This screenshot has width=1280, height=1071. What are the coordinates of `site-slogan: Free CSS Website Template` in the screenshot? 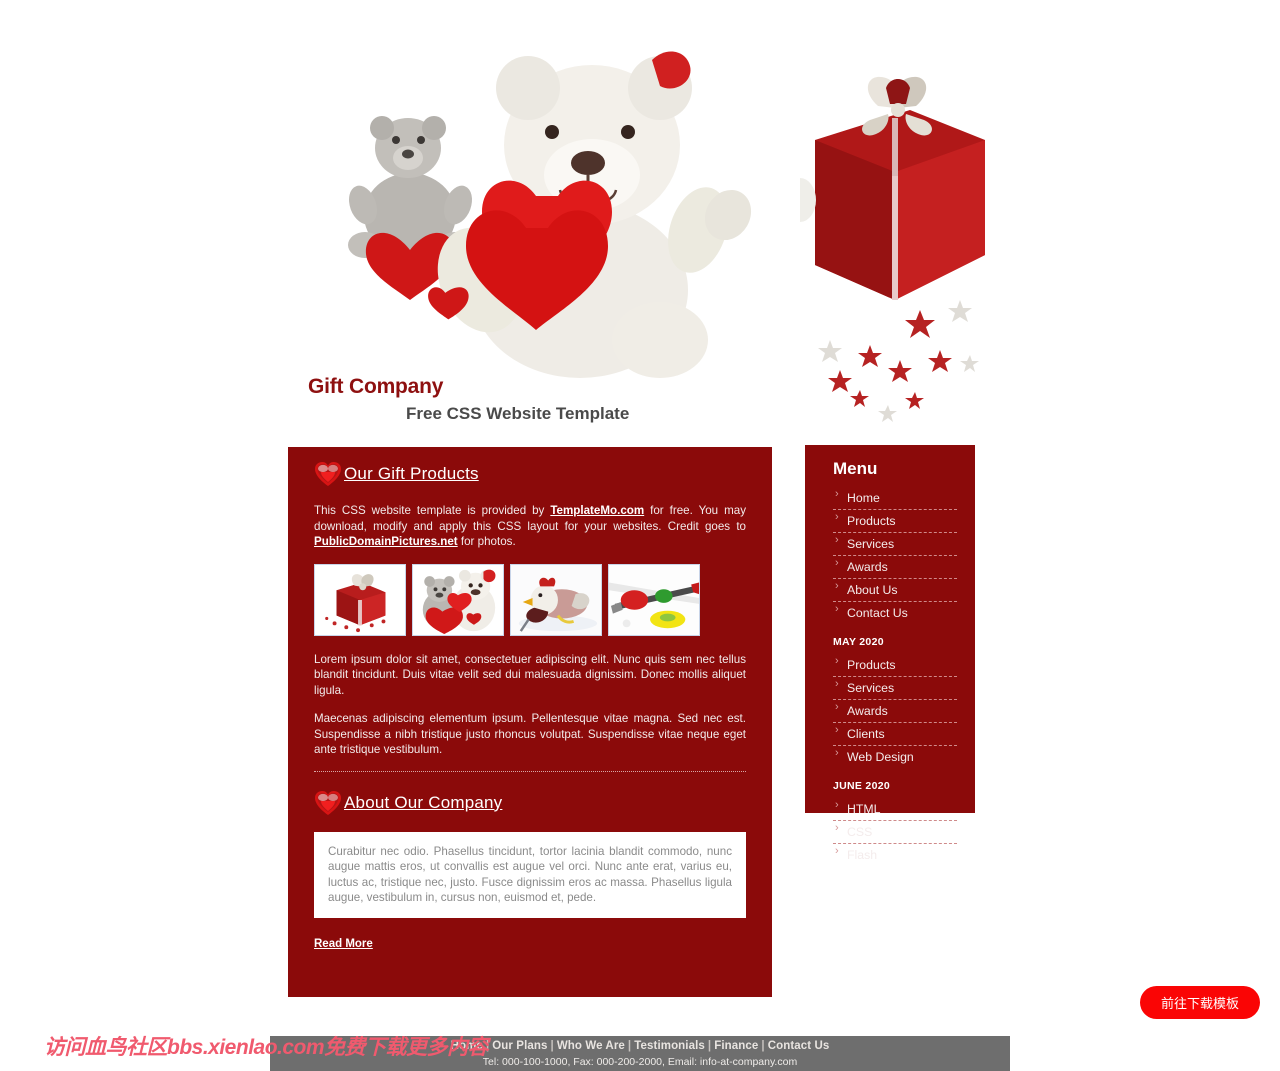 It's located at (518, 413).